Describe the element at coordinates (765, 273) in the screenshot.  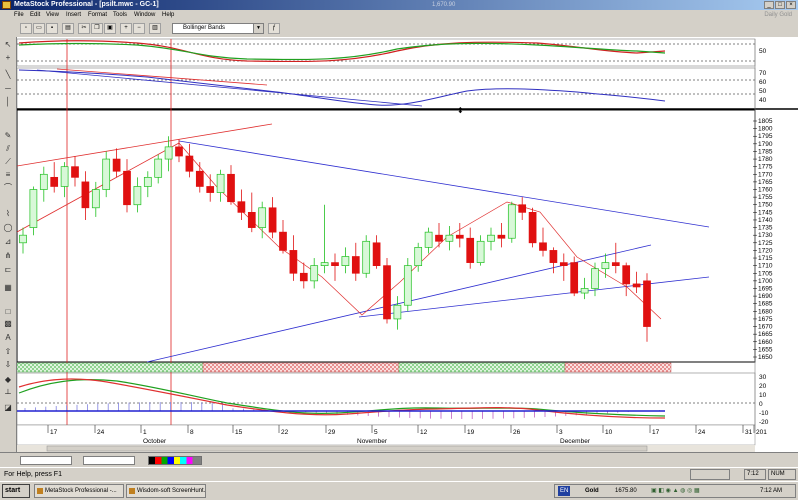
I see `price-tick-label: 1705` at that location.